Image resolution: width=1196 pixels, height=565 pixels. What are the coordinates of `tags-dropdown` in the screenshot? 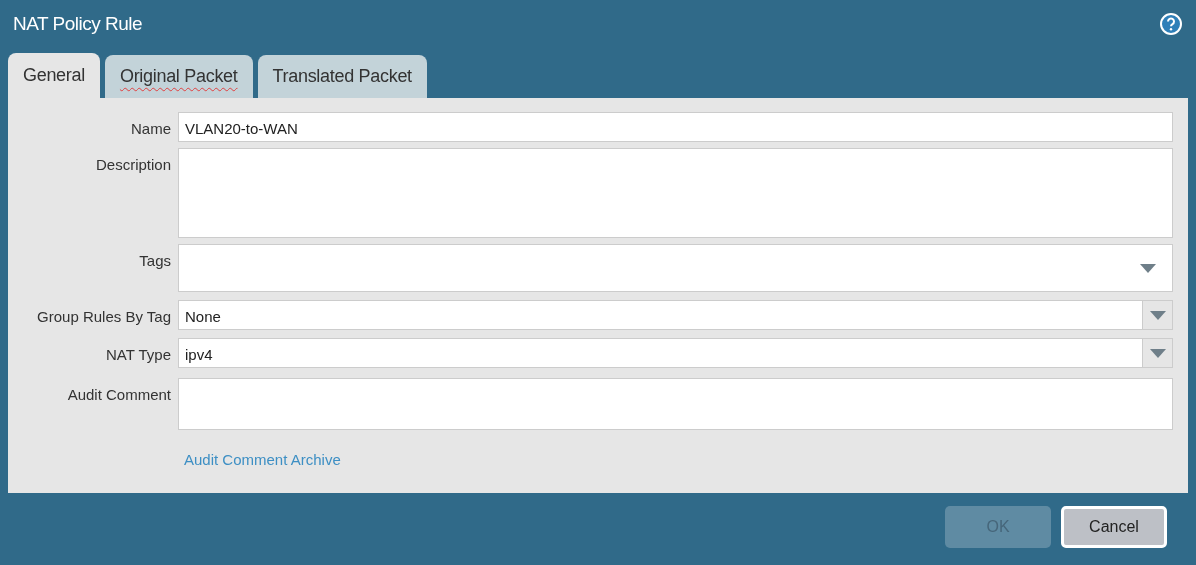 It's located at (675, 268).